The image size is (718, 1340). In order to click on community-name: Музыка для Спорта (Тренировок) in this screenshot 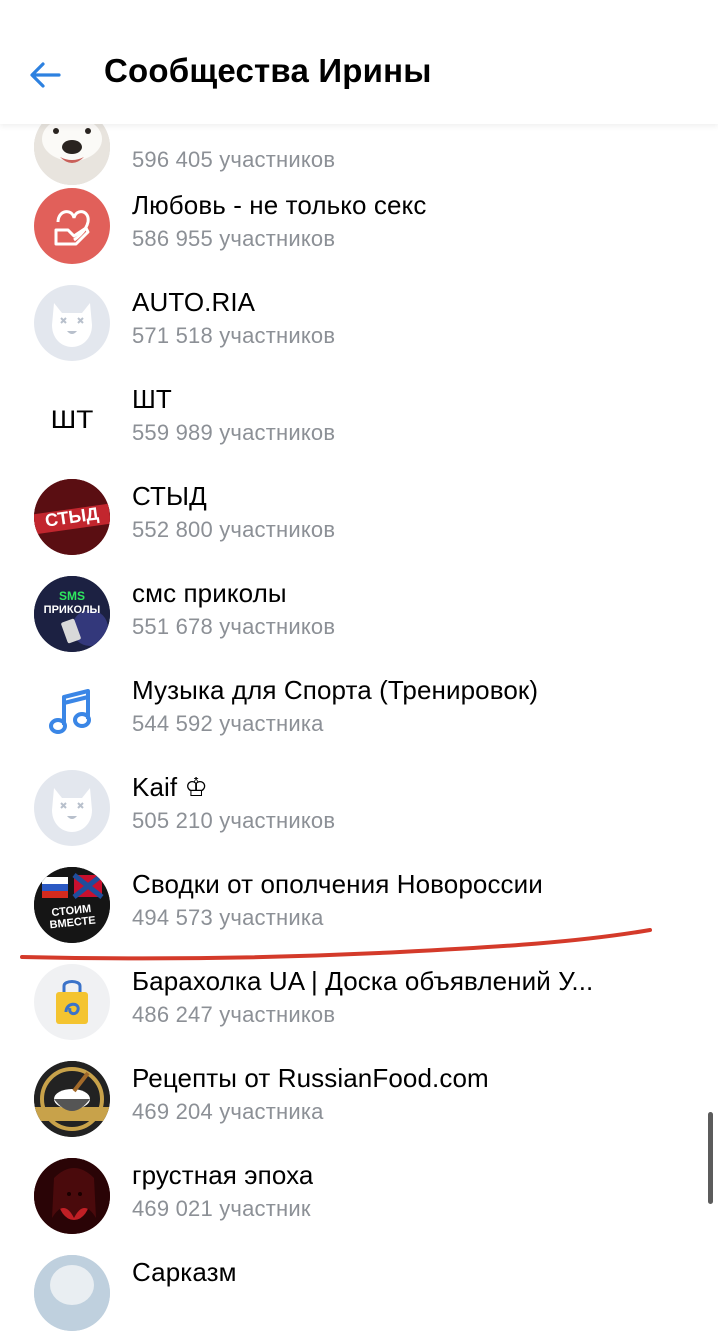, I will do `click(335, 690)`.